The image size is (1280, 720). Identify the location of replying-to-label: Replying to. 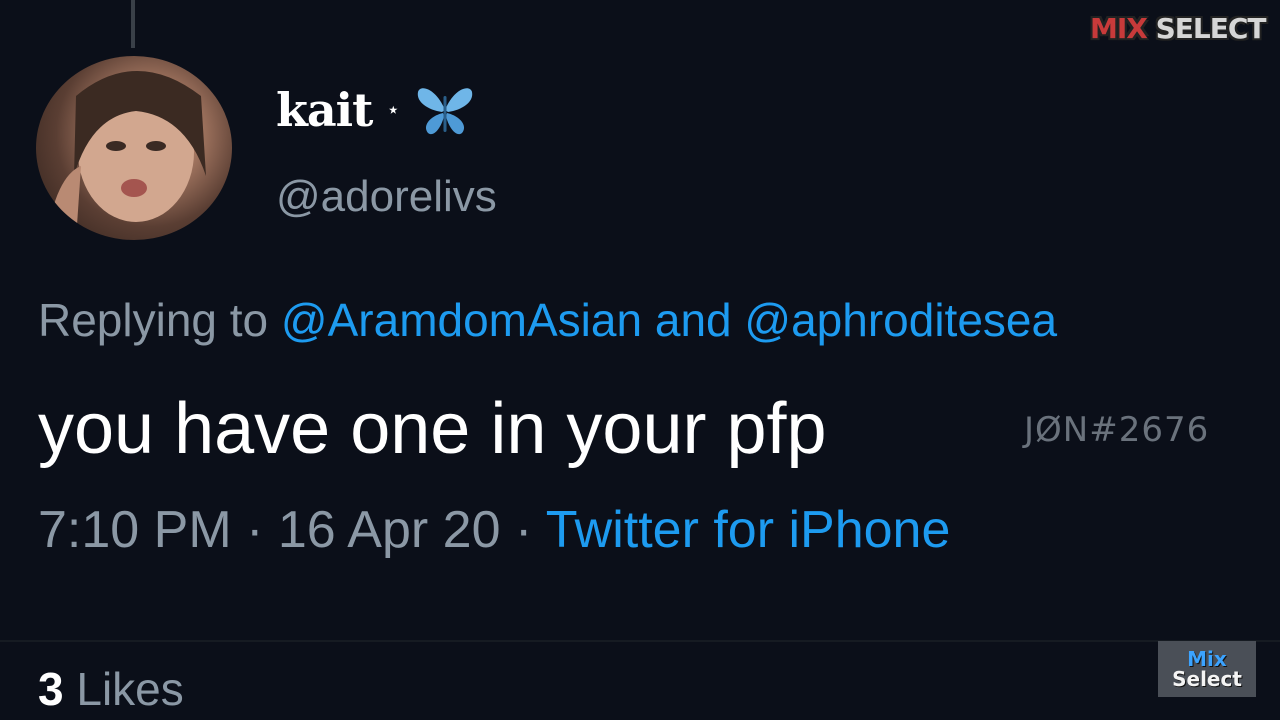
(159, 320).